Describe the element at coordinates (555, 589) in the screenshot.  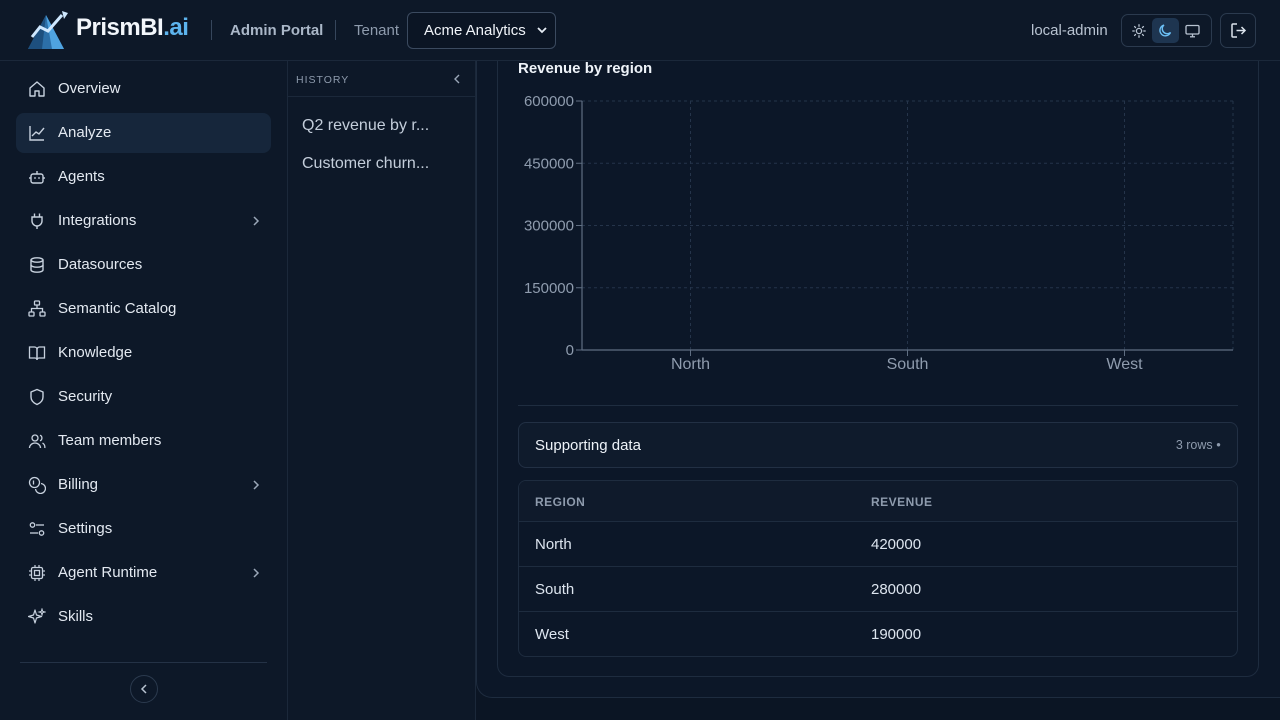
I see `region-cell: South` at that location.